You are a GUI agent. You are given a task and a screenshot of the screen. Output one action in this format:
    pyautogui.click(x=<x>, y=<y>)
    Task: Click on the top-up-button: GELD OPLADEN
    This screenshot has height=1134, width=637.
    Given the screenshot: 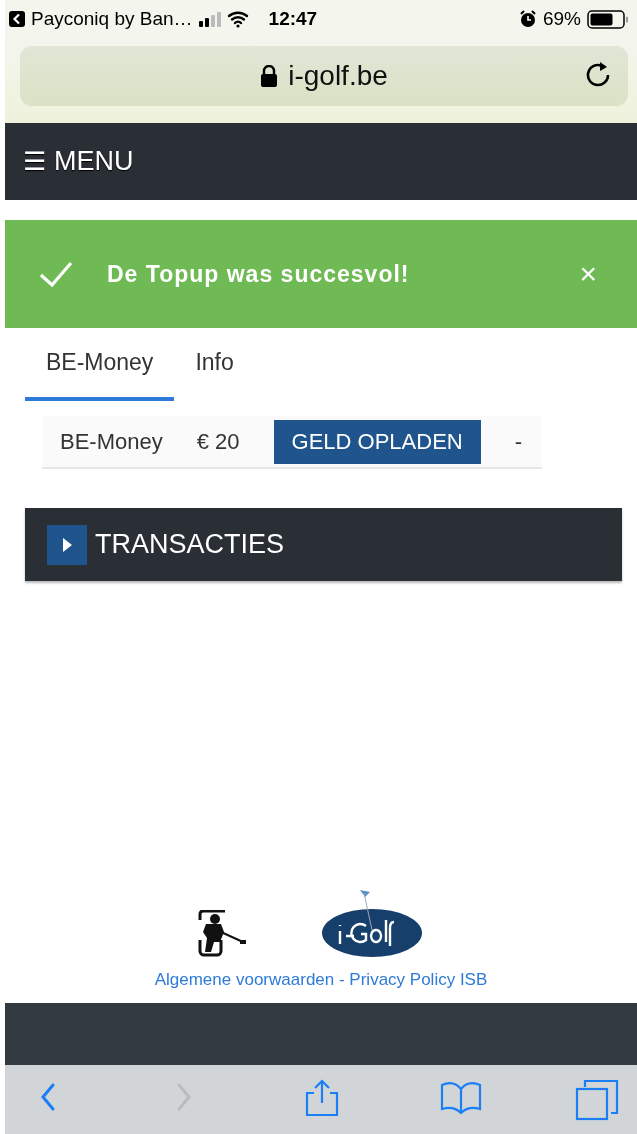 What is the action you would take?
    pyautogui.click(x=377, y=441)
    